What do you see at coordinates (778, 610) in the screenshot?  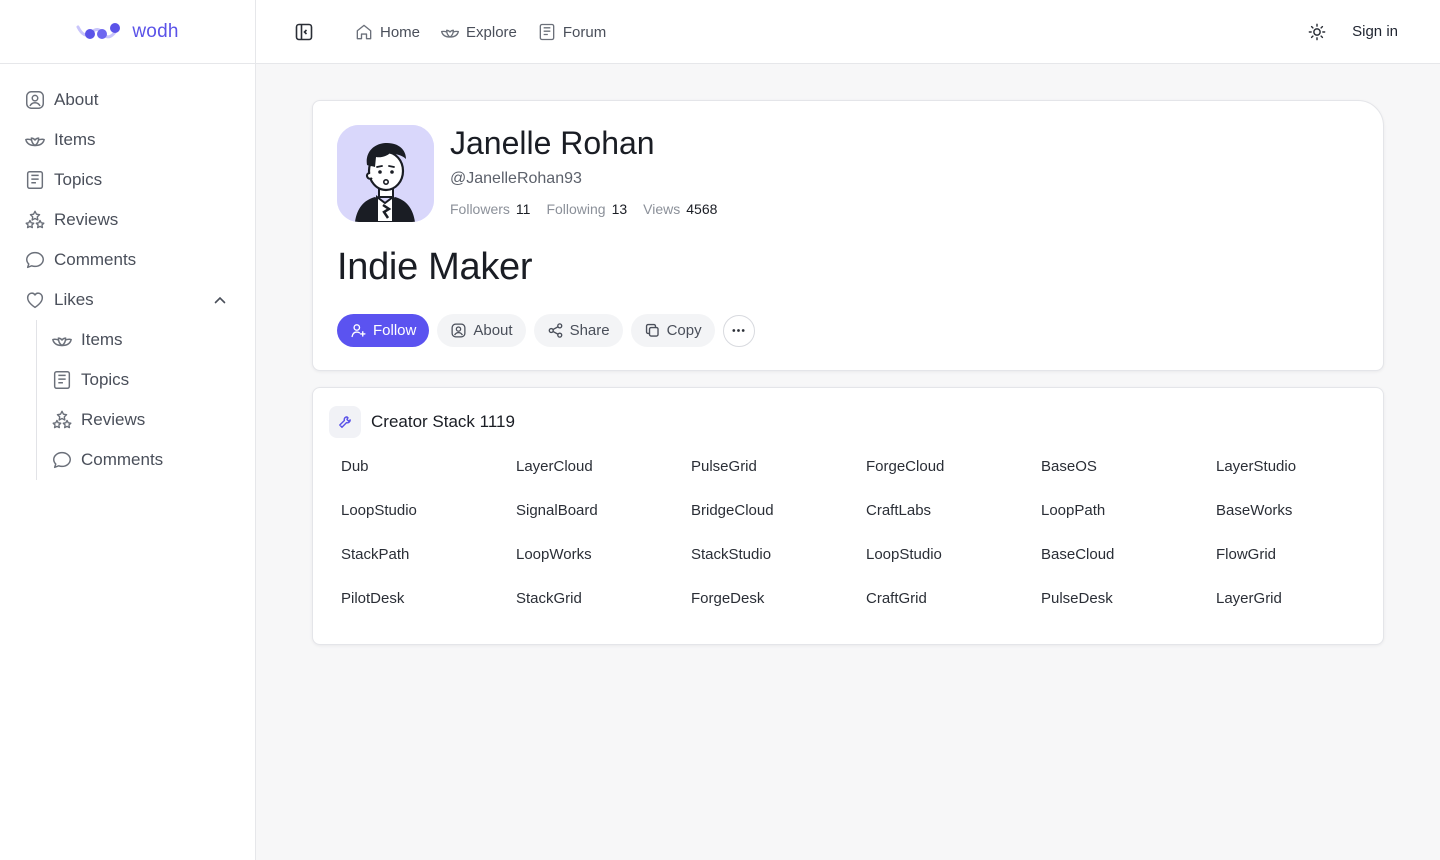 I see `stack-item: ForgeDesk` at bounding box center [778, 610].